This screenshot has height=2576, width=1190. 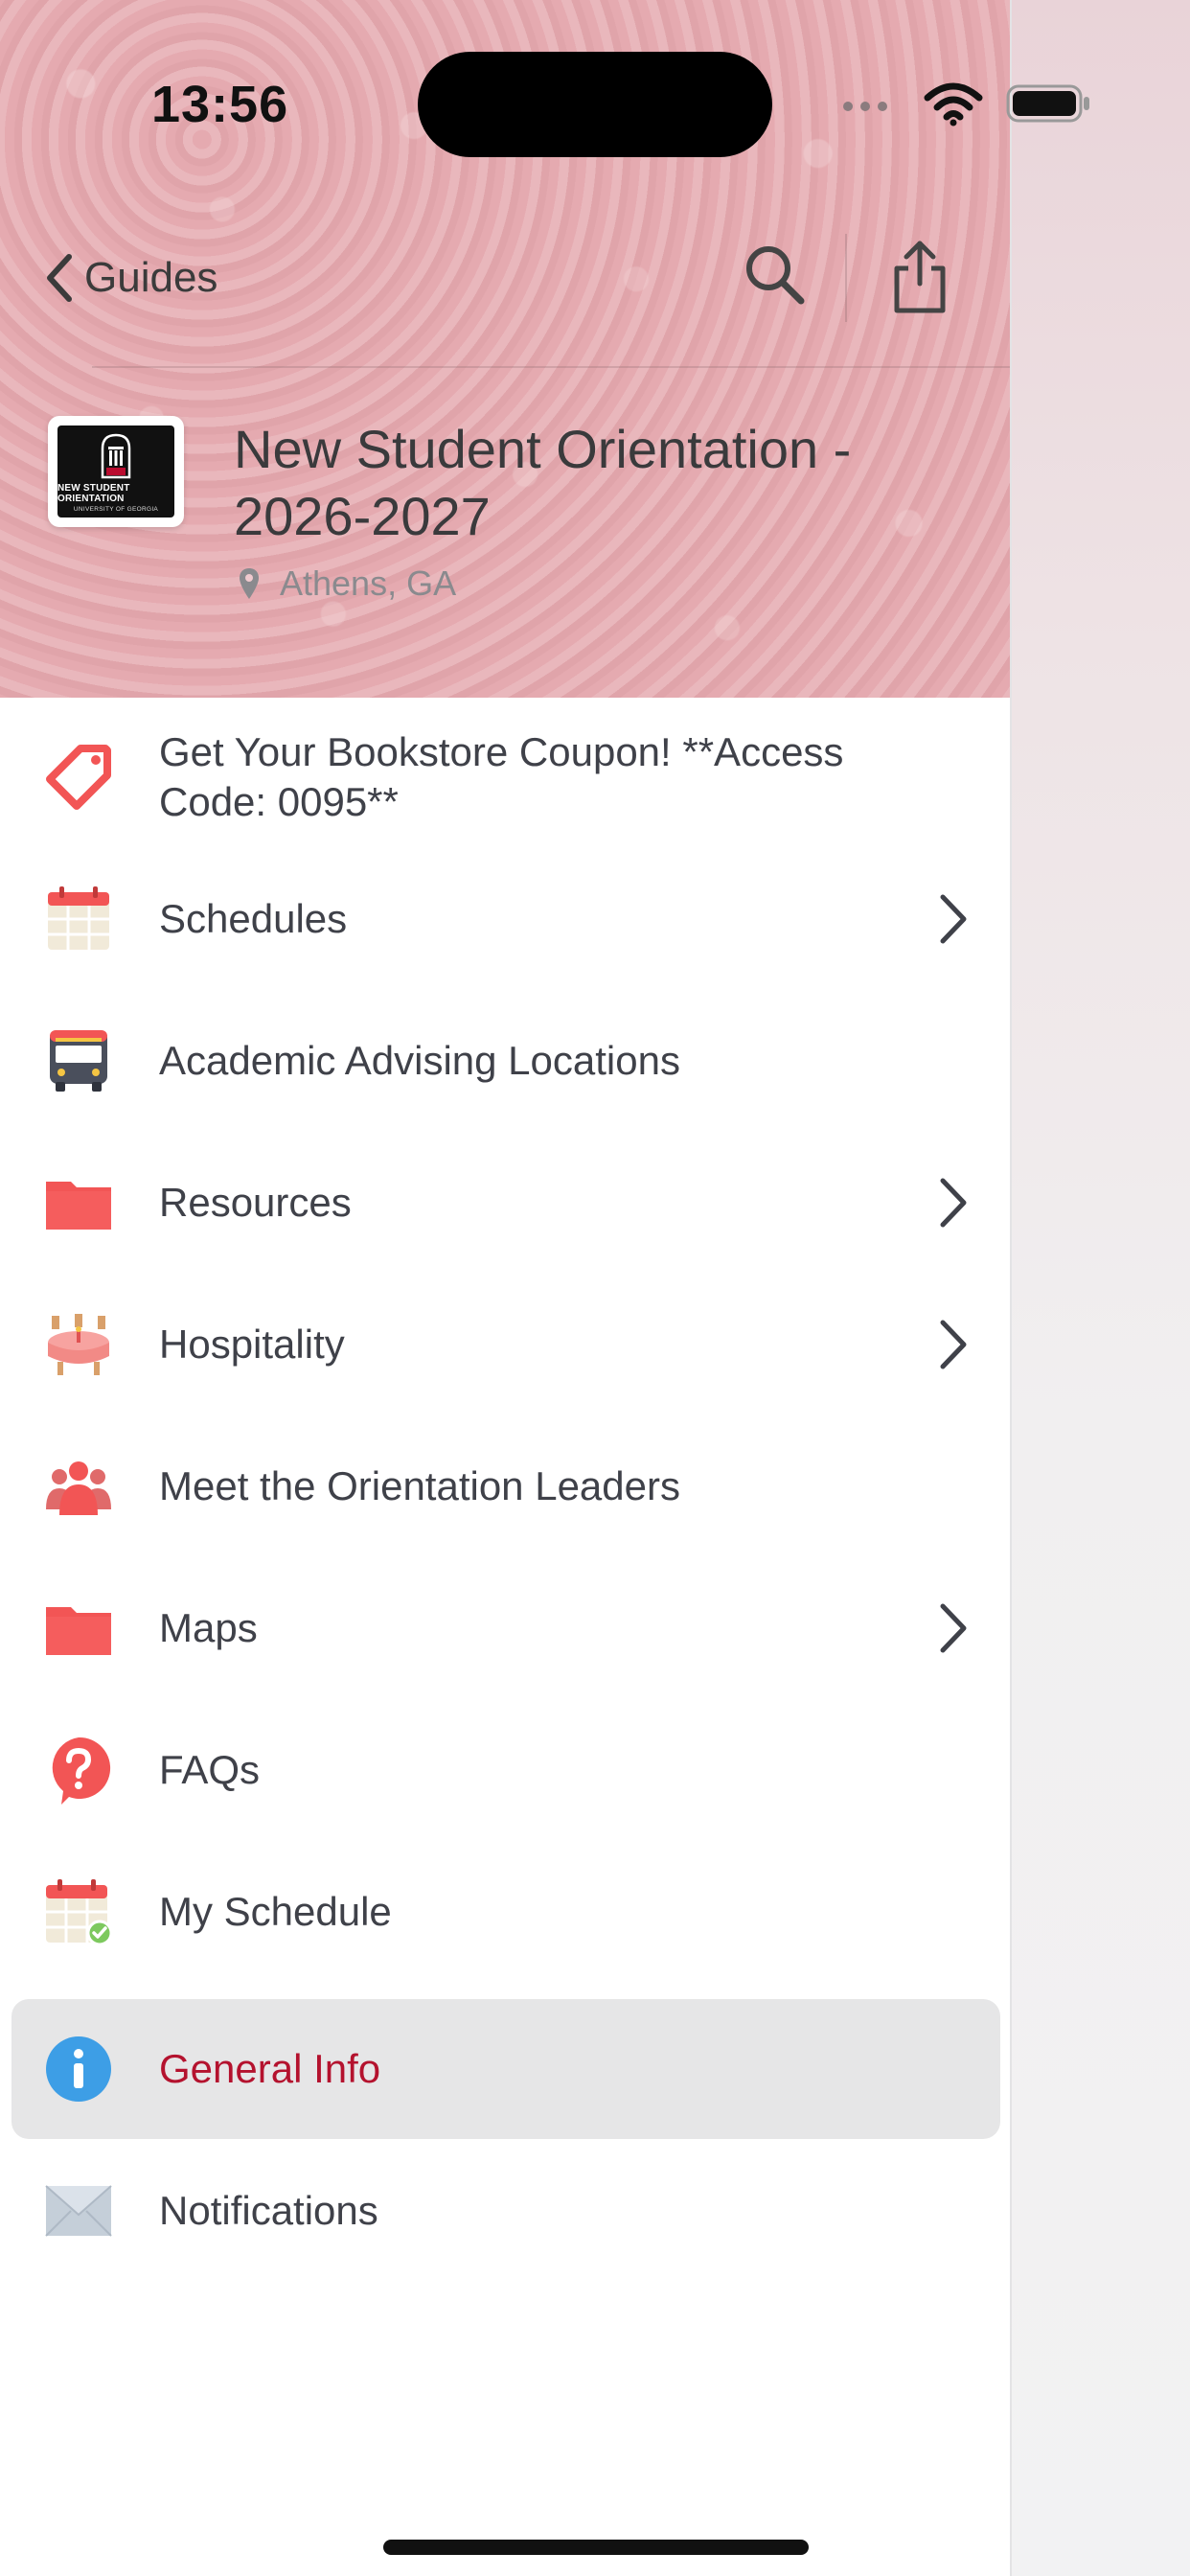 I want to click on location-text: Athens, GA, so click(x=369, y=583).